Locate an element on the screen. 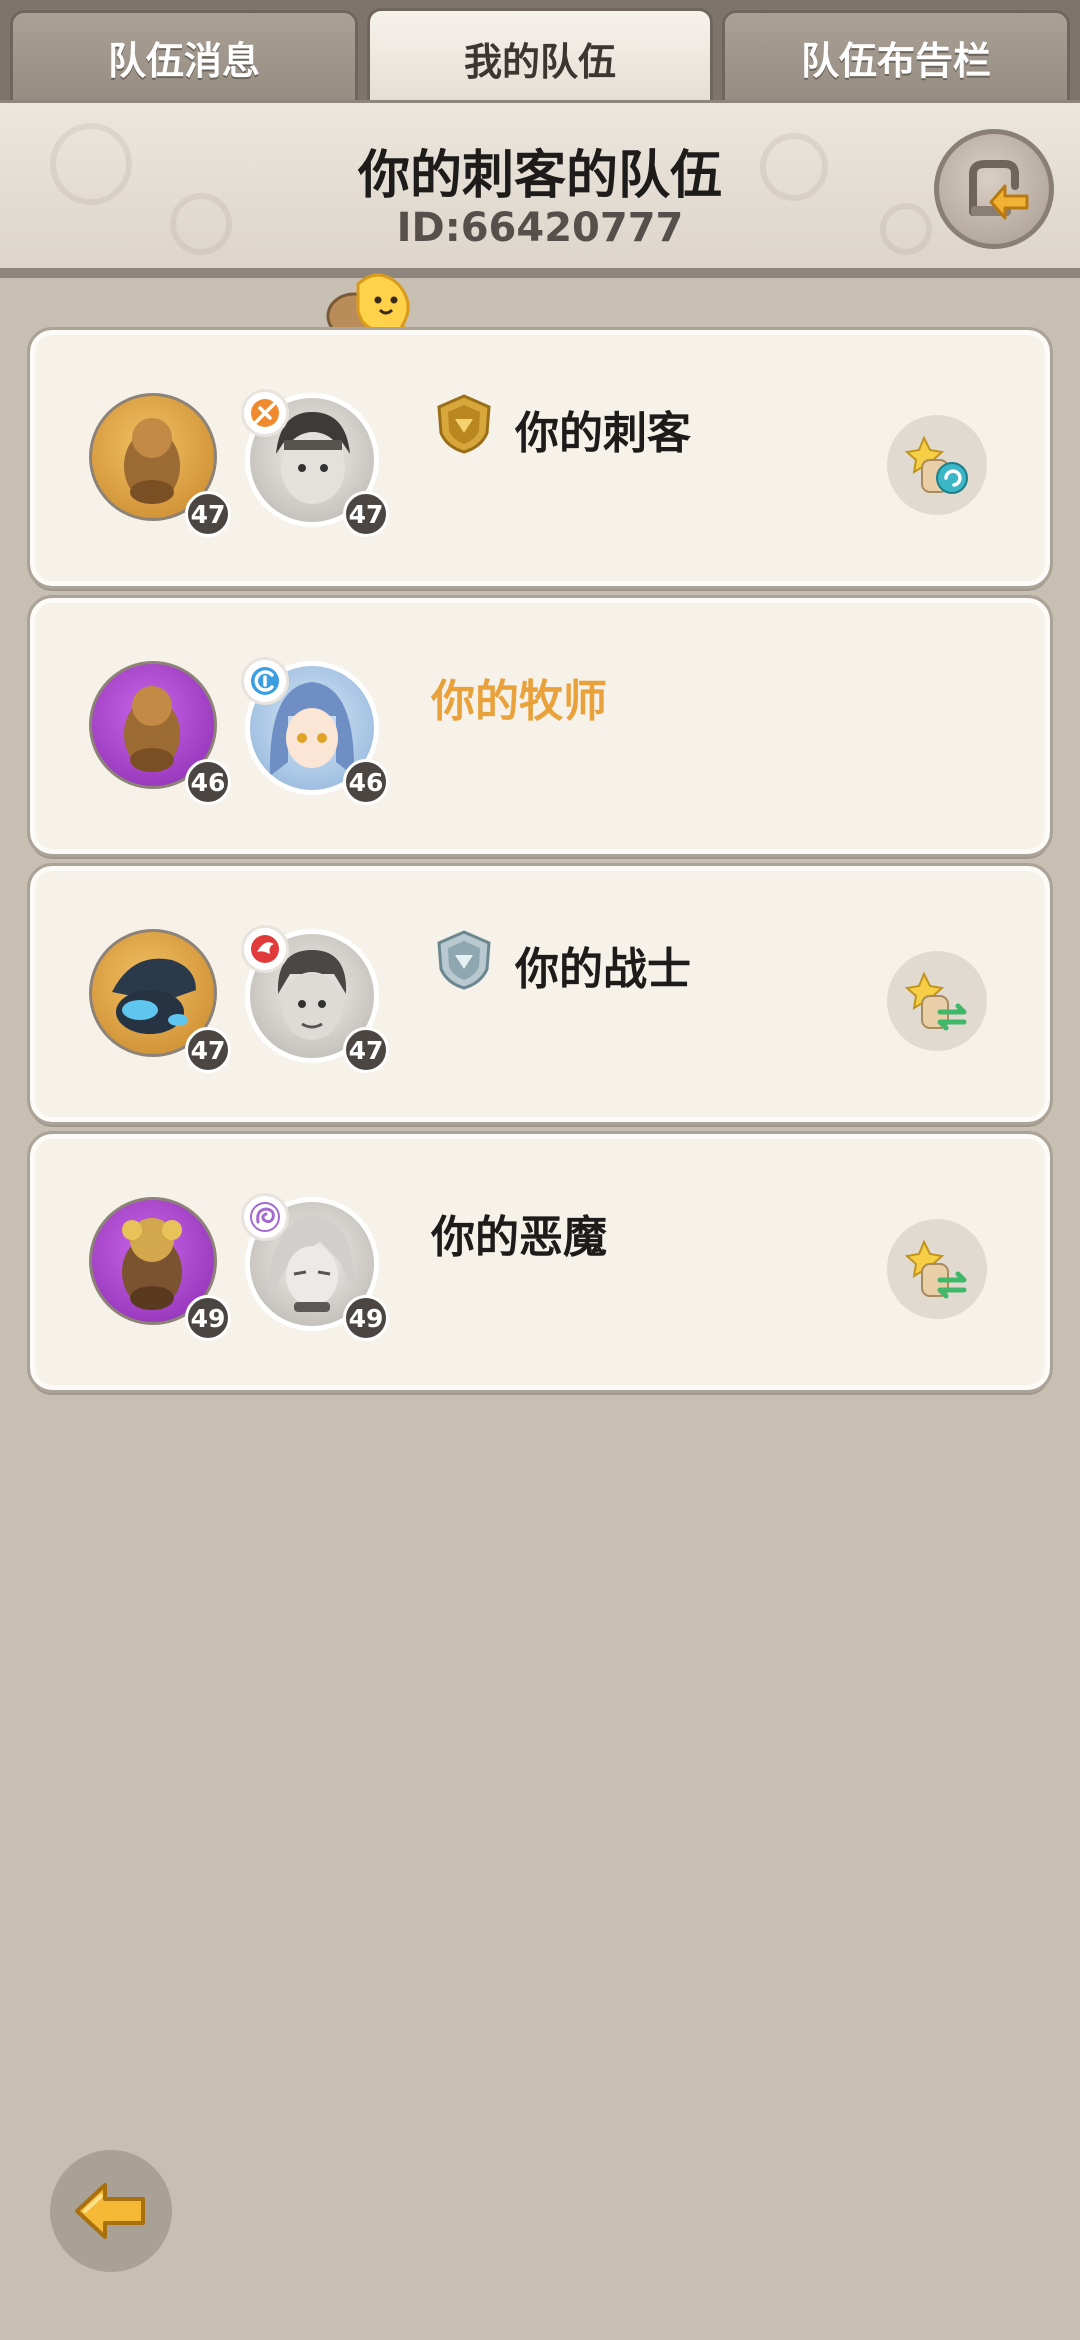 Image resolution: width=1080 pixels, height=2340 pixels. warrior-class-icon is located at coordinates (265, 949).